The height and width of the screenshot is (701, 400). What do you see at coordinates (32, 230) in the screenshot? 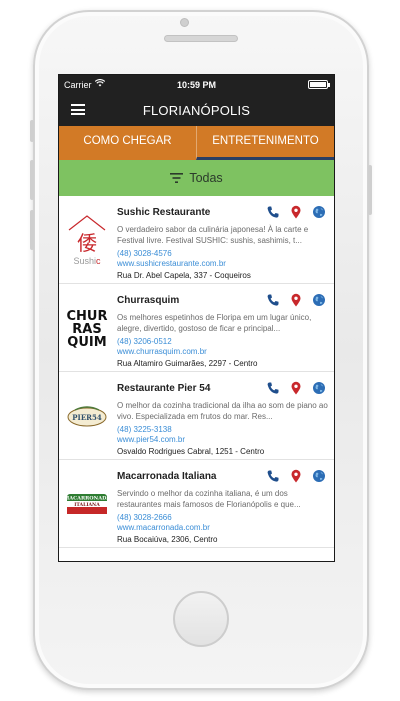
I see `volume-down-button` at bounding box center [32, 230].